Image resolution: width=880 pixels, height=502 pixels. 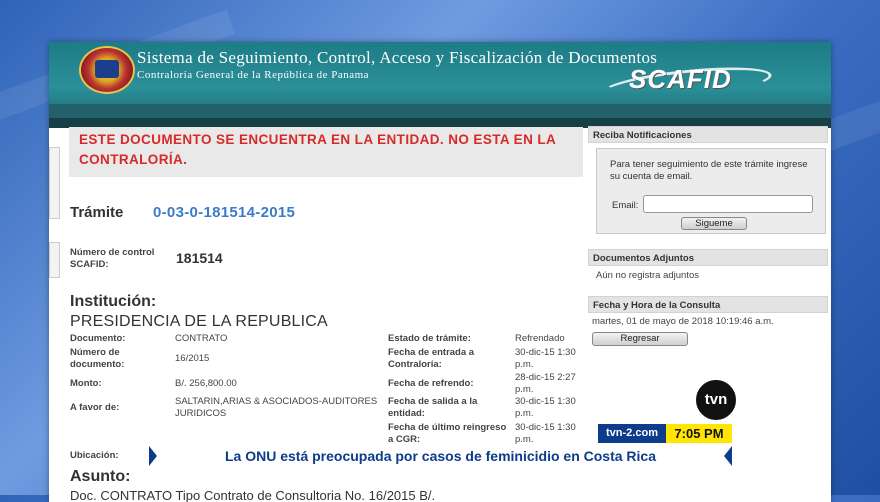 What do you see at coordinates (714, 223) in the screenshot?
I see `follow-button: Sigueme` at bounding box center [714, 223].